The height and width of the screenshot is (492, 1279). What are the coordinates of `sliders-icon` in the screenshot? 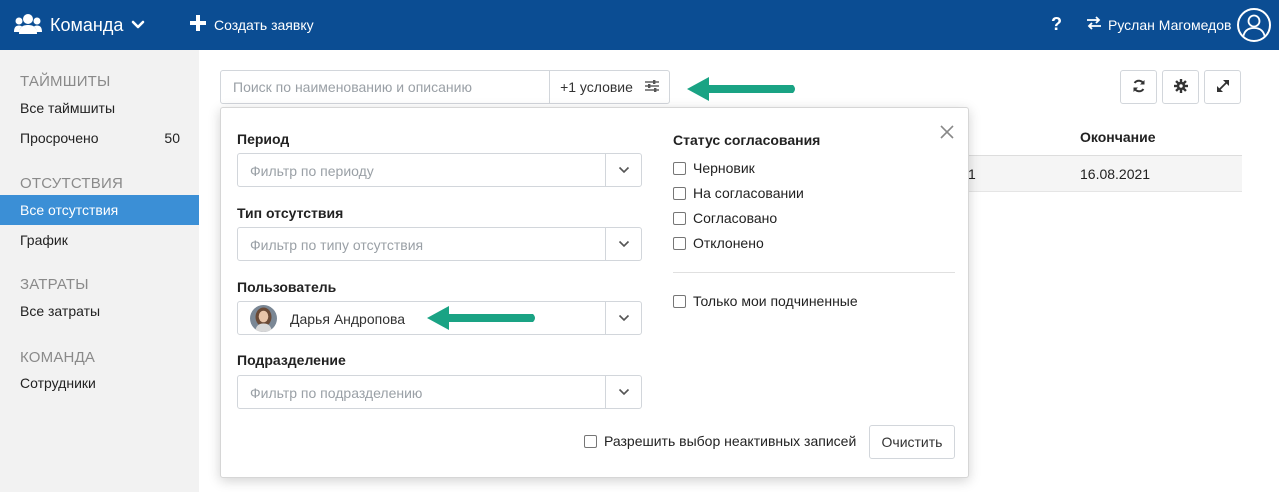 It's located at (651, 87).